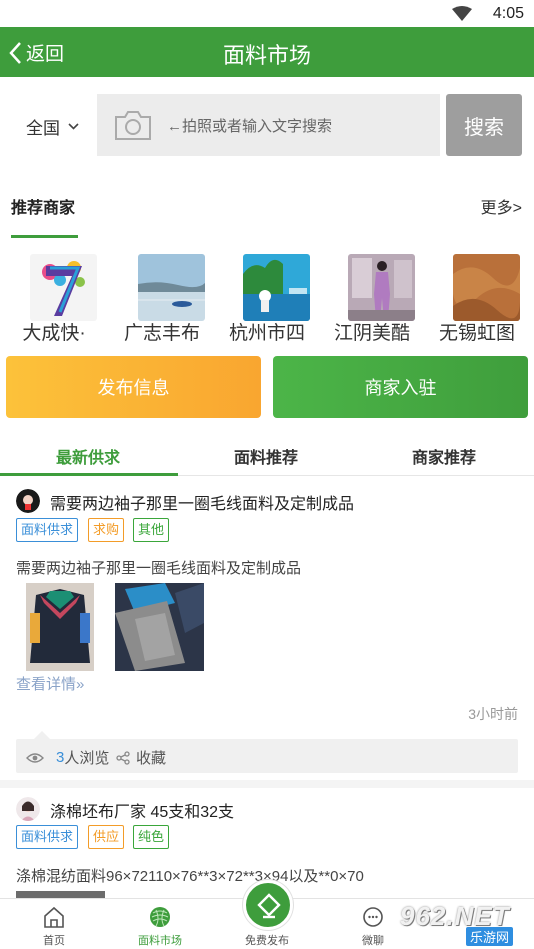  I want to click on page-title: 面料市场, so click(266, 55).